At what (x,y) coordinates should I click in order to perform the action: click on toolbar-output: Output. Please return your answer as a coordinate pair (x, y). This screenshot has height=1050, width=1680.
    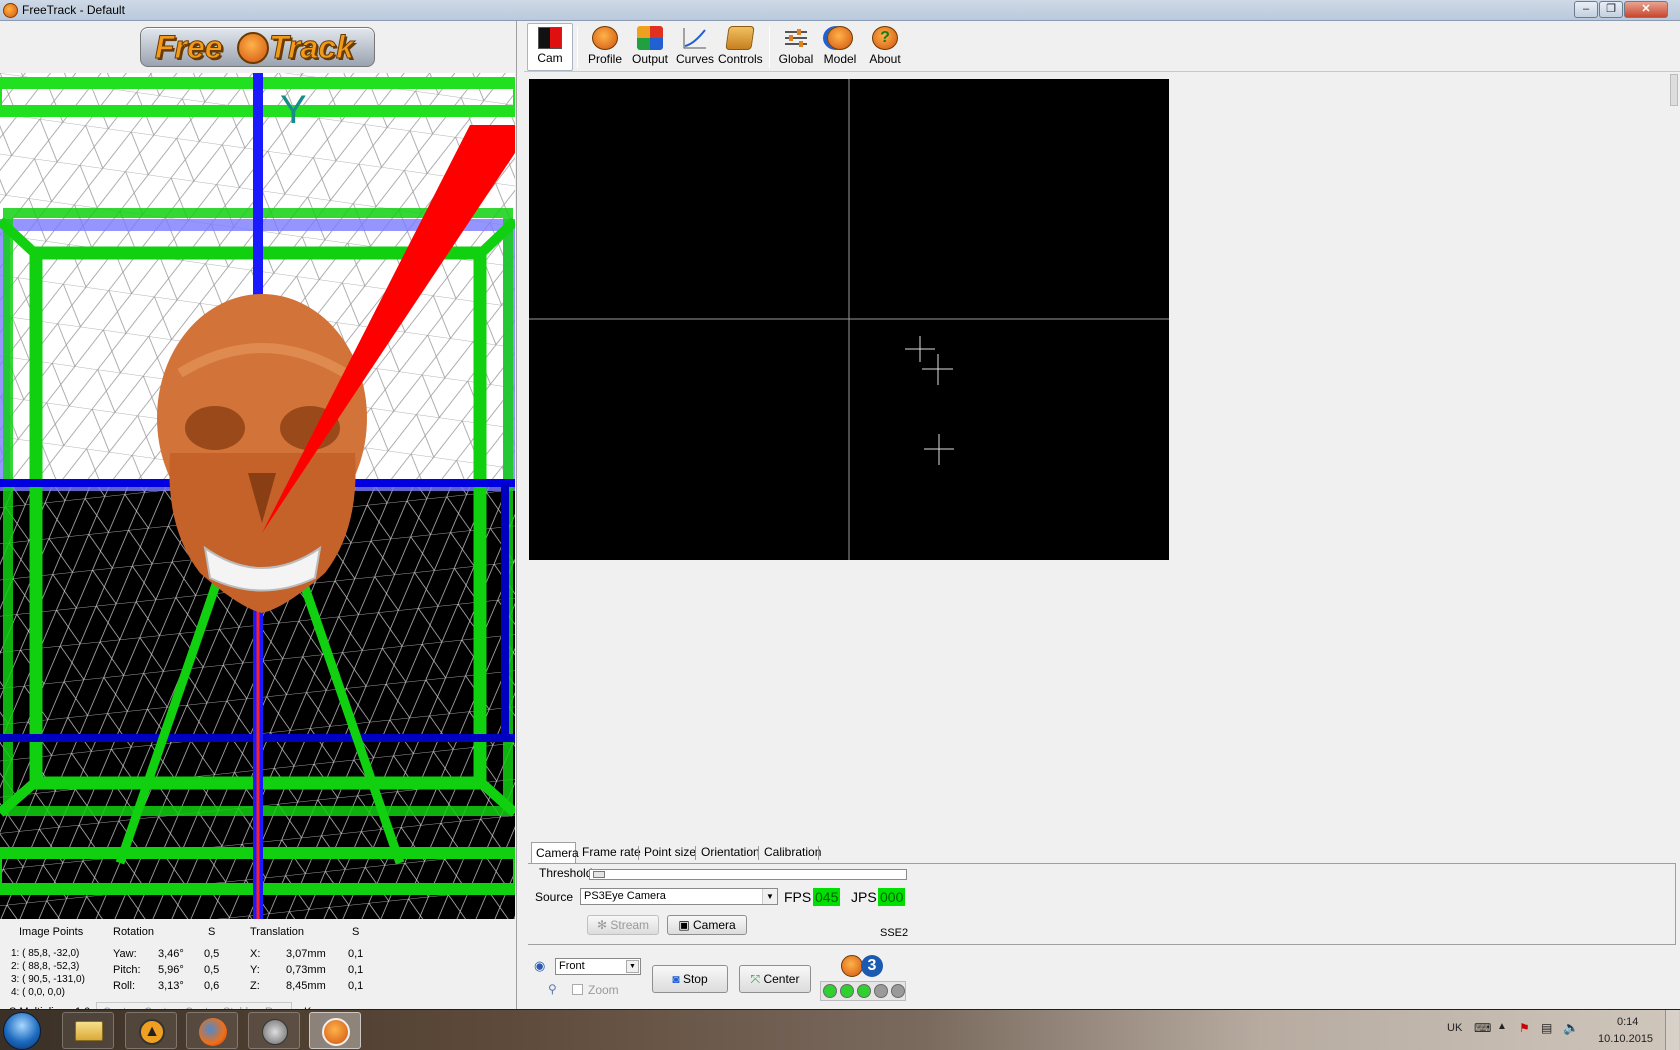
    Looking at the image, I should click on (650, 47).